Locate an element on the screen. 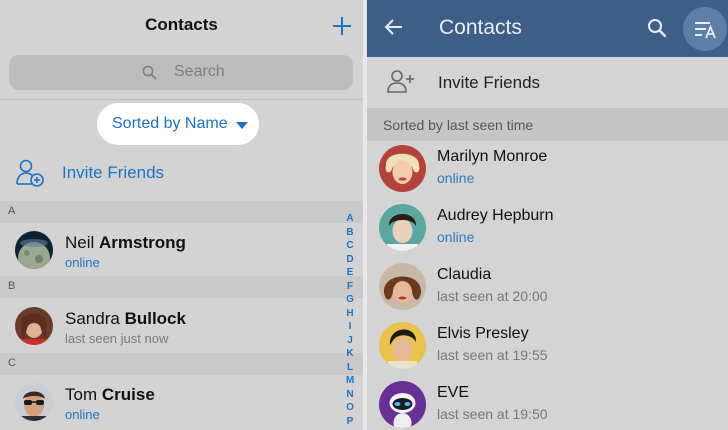 The width and height of the screenshot is (728, 430). contact-row: Tom Cruise online is located at coordinates (170, 402).